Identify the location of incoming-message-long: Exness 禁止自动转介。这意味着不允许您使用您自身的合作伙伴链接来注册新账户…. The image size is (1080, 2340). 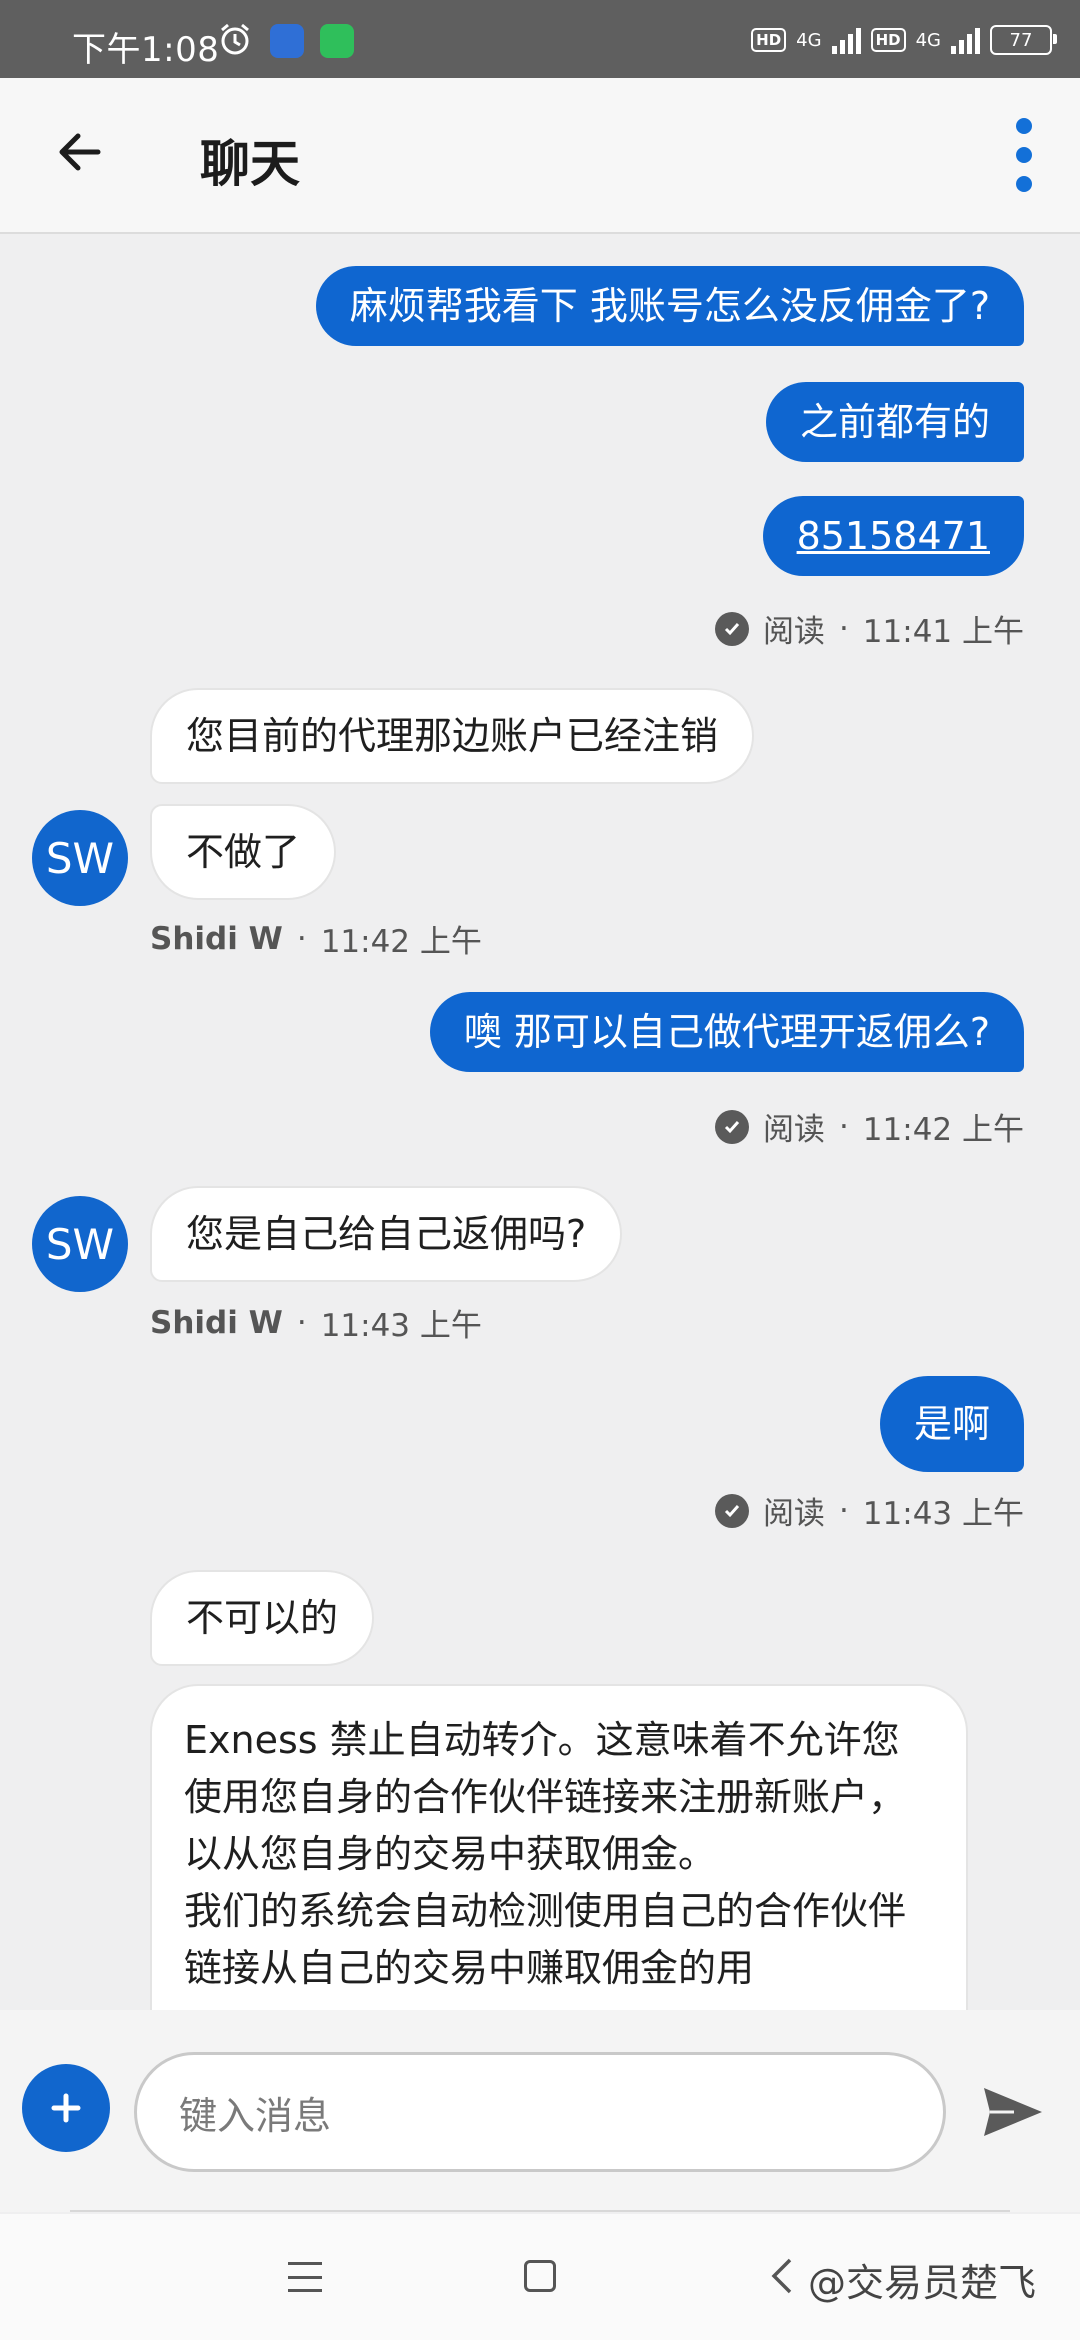
(559, 1847).